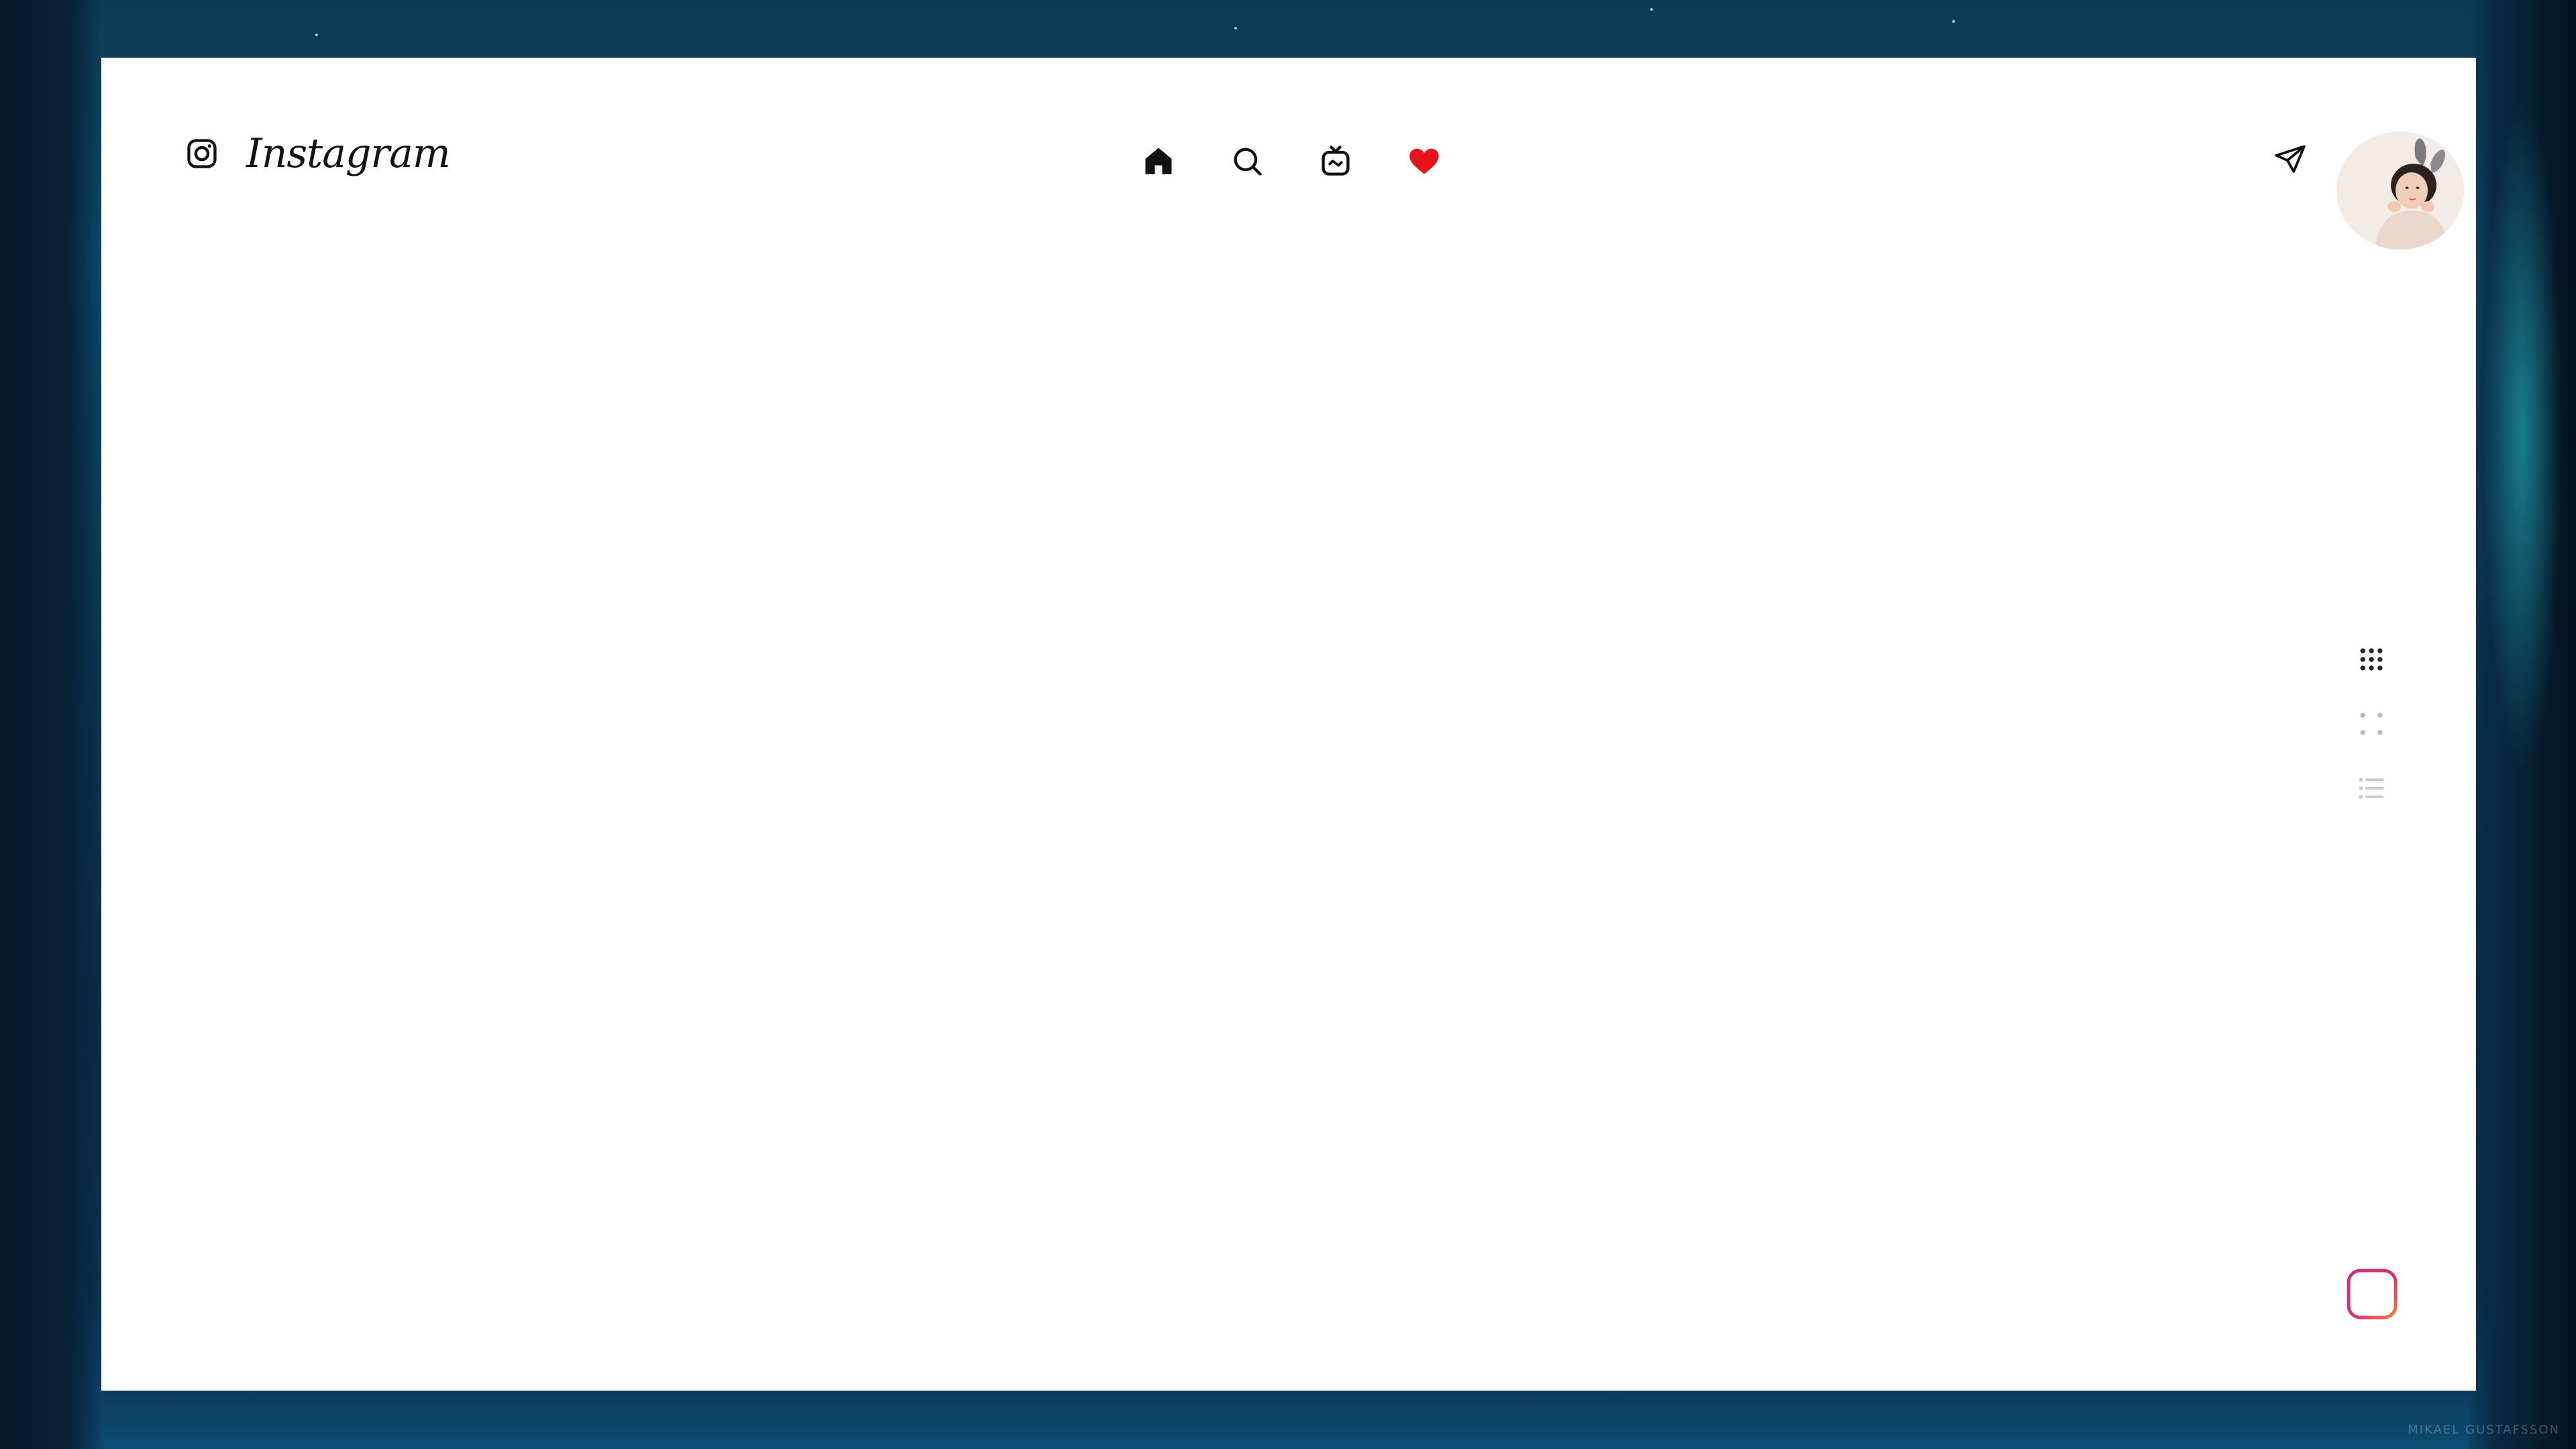 The image size is (2576, 1449). I want to click on search-icon, so click(1247, 162).